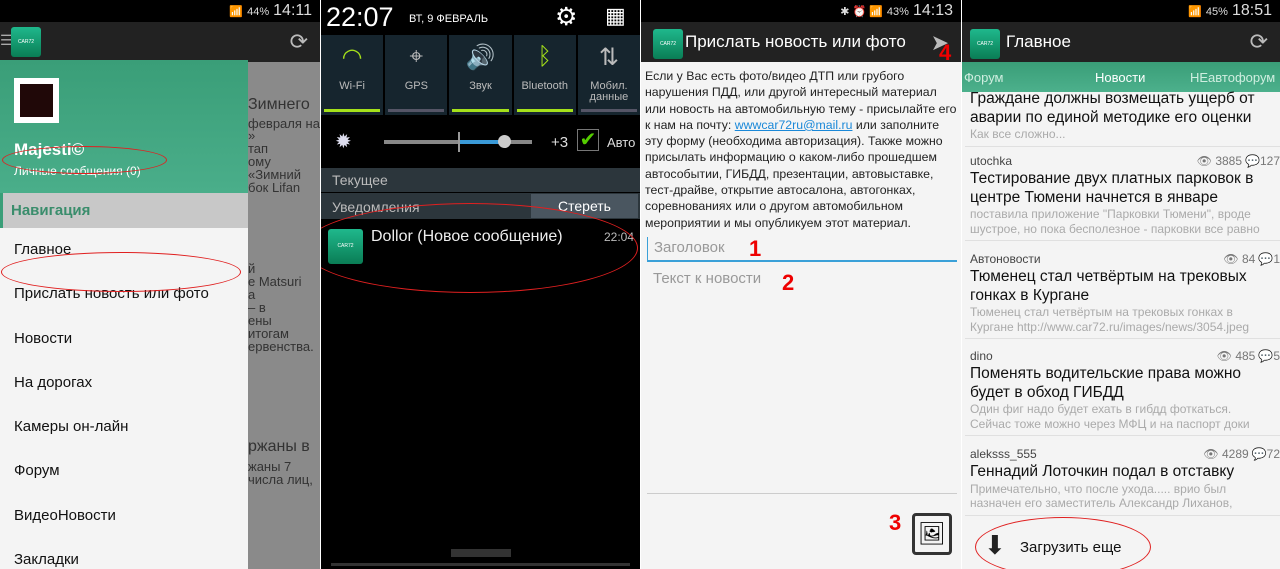  I want to click on toggle-wi-fi: ◠ Wi-Fi, so click(352, 75).